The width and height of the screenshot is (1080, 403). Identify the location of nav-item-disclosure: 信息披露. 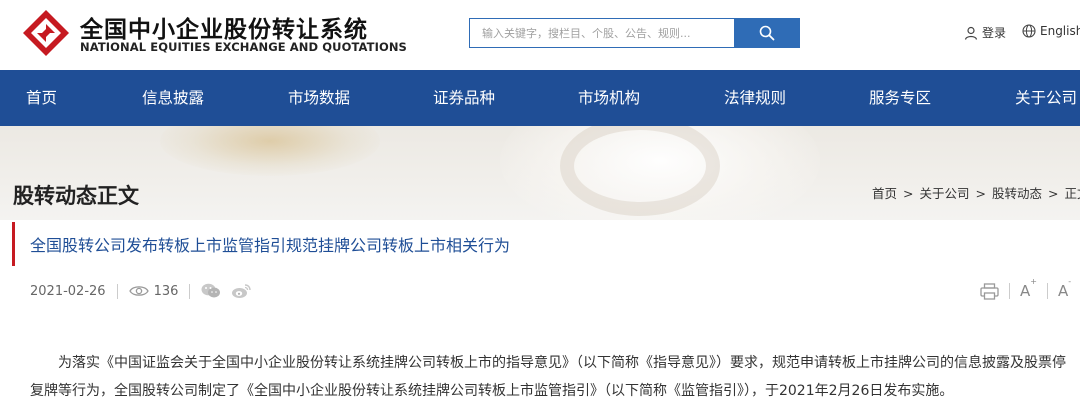
(173, 98).